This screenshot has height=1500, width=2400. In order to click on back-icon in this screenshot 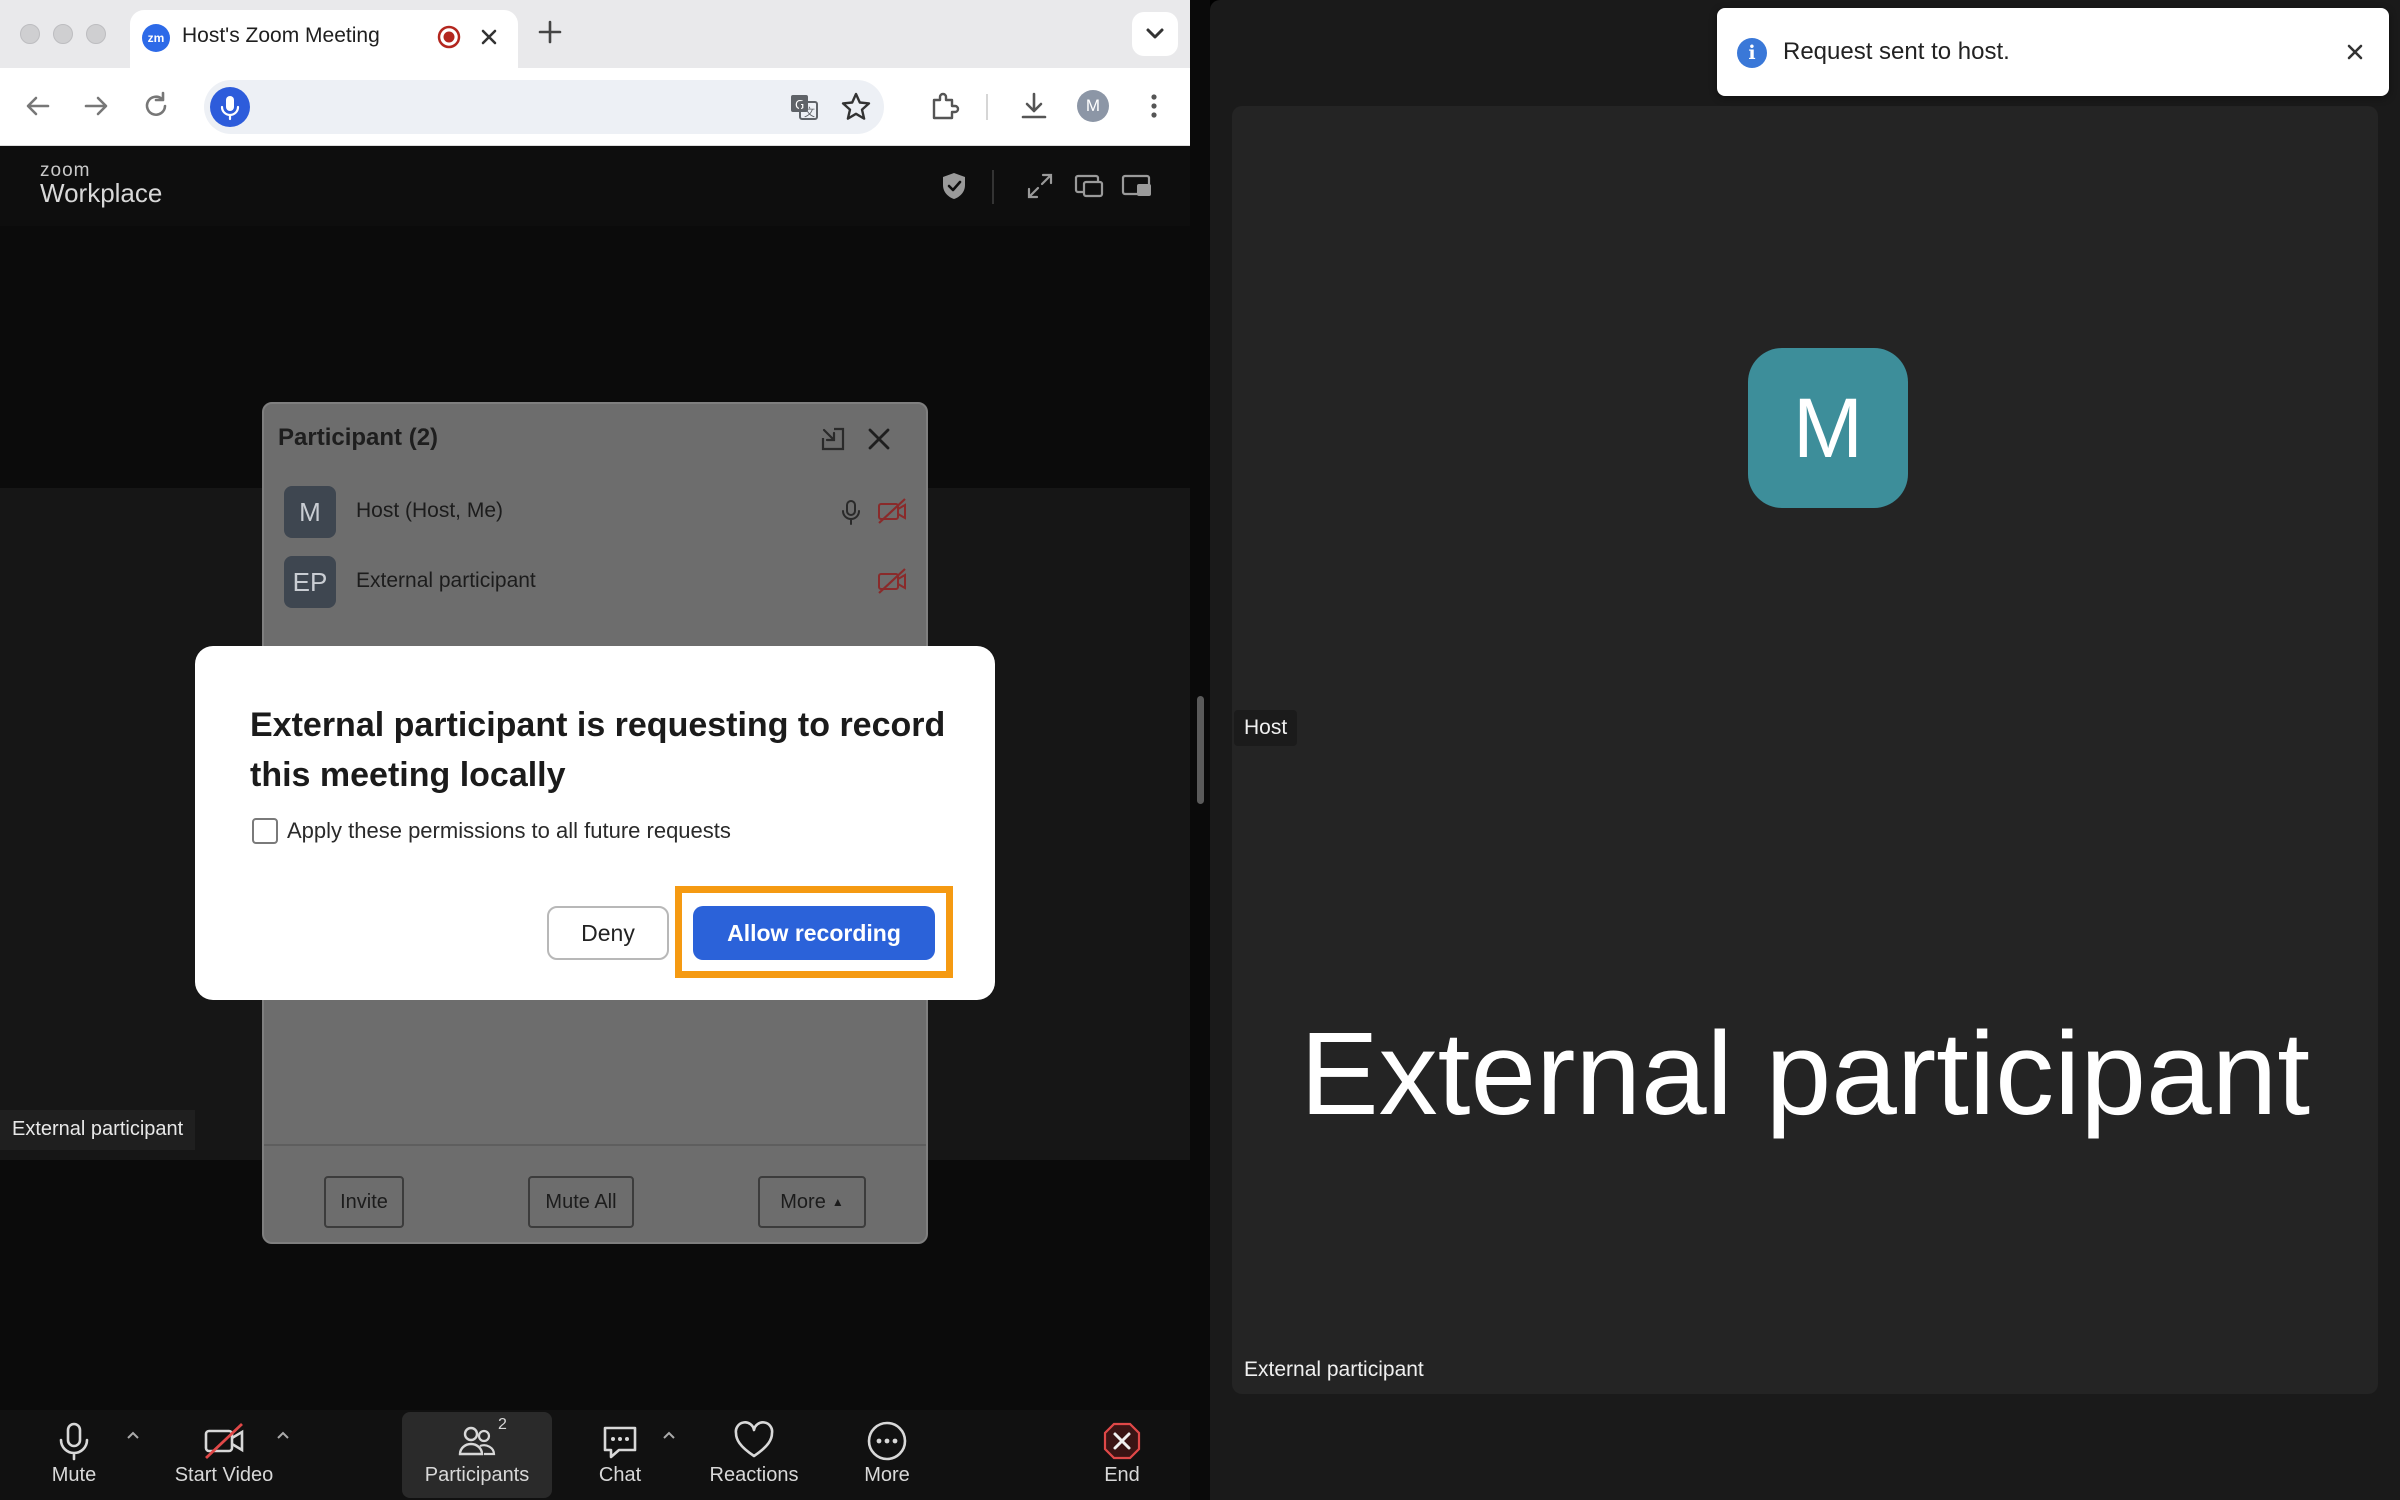, I will do `click(38, 106)`.